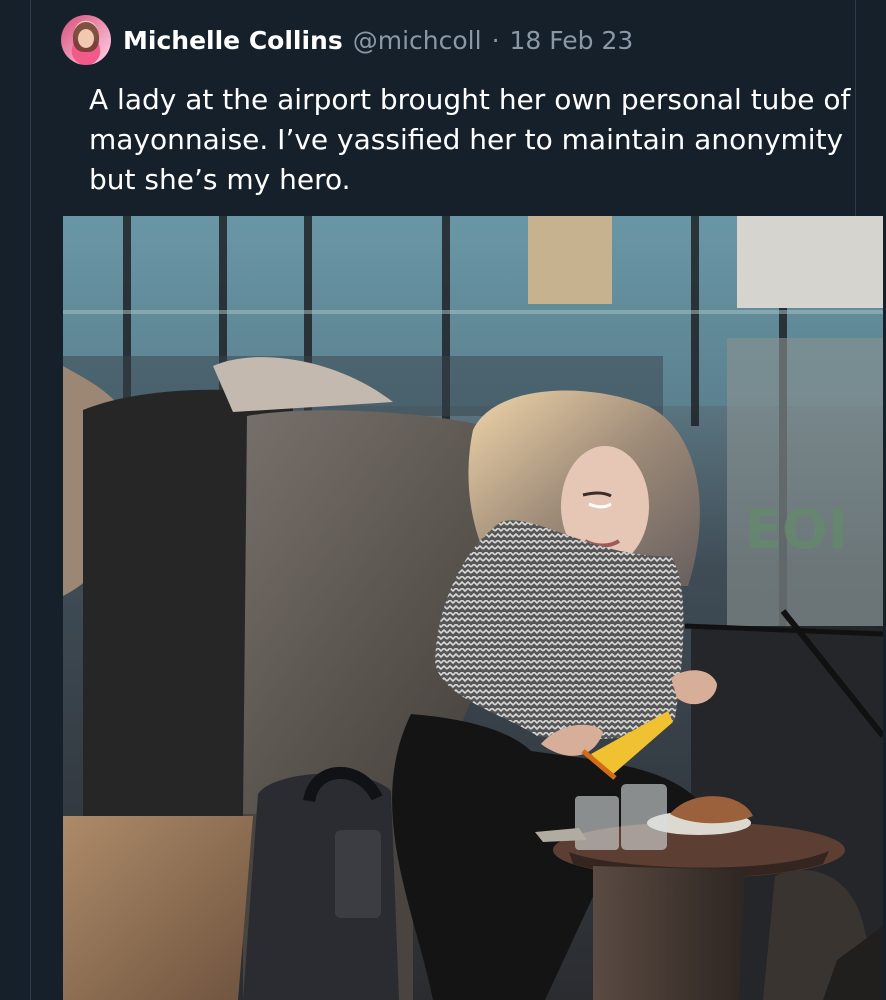  I want to click on username-handle: @michcoll, so click(417, 40).